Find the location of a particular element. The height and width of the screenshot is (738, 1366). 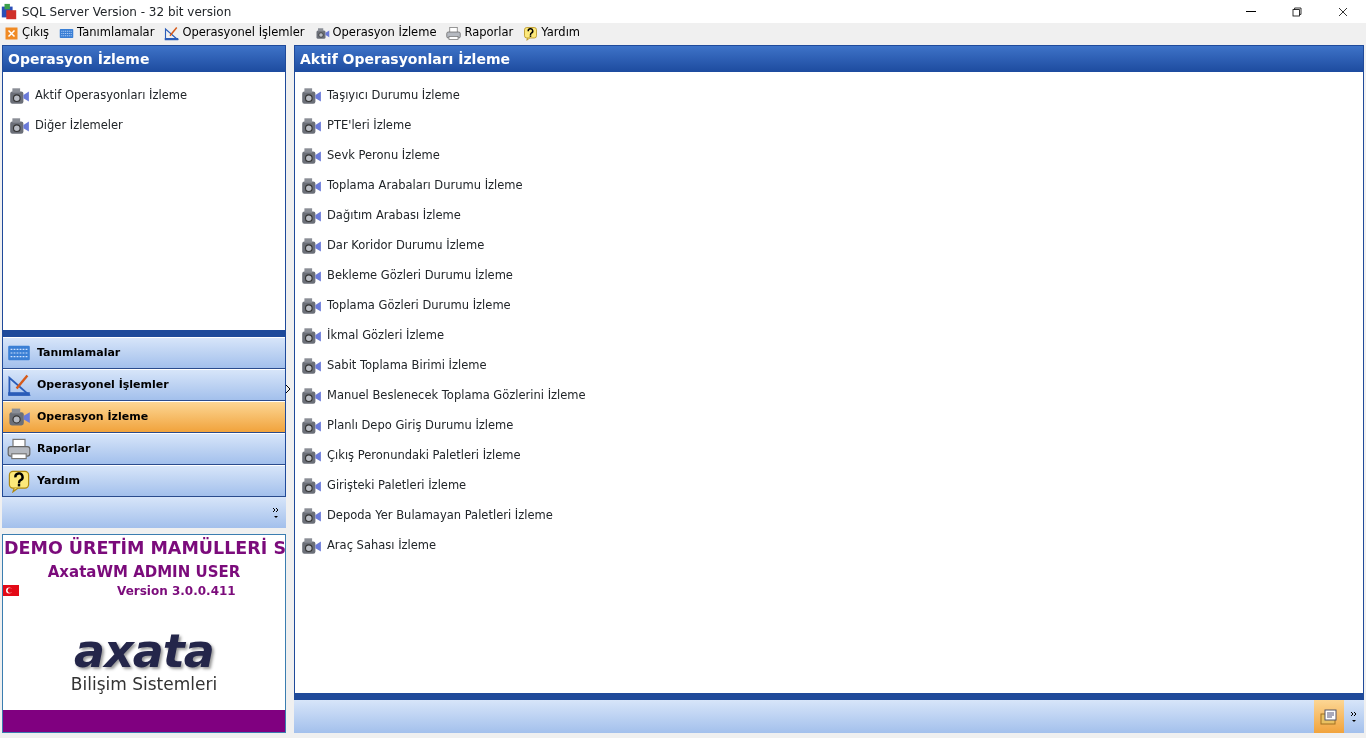

list-item: Depoda Yer Bulamayan Paletleri İzleme is located at coordinates (440, 516).